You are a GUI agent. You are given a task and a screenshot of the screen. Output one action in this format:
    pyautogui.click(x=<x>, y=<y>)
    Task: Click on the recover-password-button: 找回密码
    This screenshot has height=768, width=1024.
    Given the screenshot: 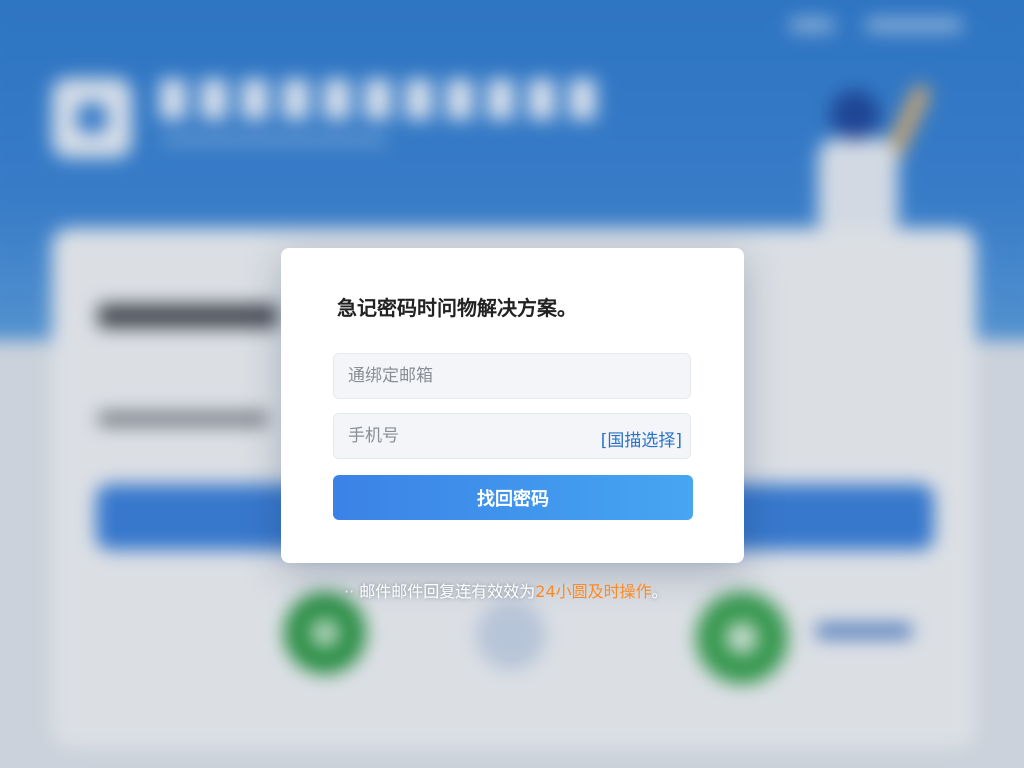 What is the action you would take?
    pyautogui.click(x=513, y=497)
    